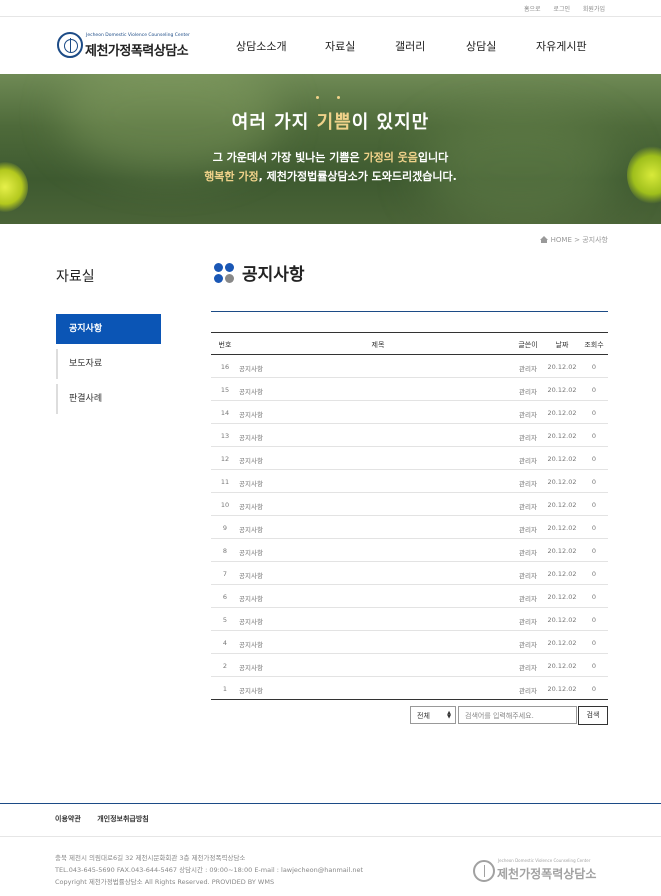  Describe the element at coordinates (409, 596) in the screenshot. I see `table-row: 6 공지사항 관리자 20.12.02 0` at that location.